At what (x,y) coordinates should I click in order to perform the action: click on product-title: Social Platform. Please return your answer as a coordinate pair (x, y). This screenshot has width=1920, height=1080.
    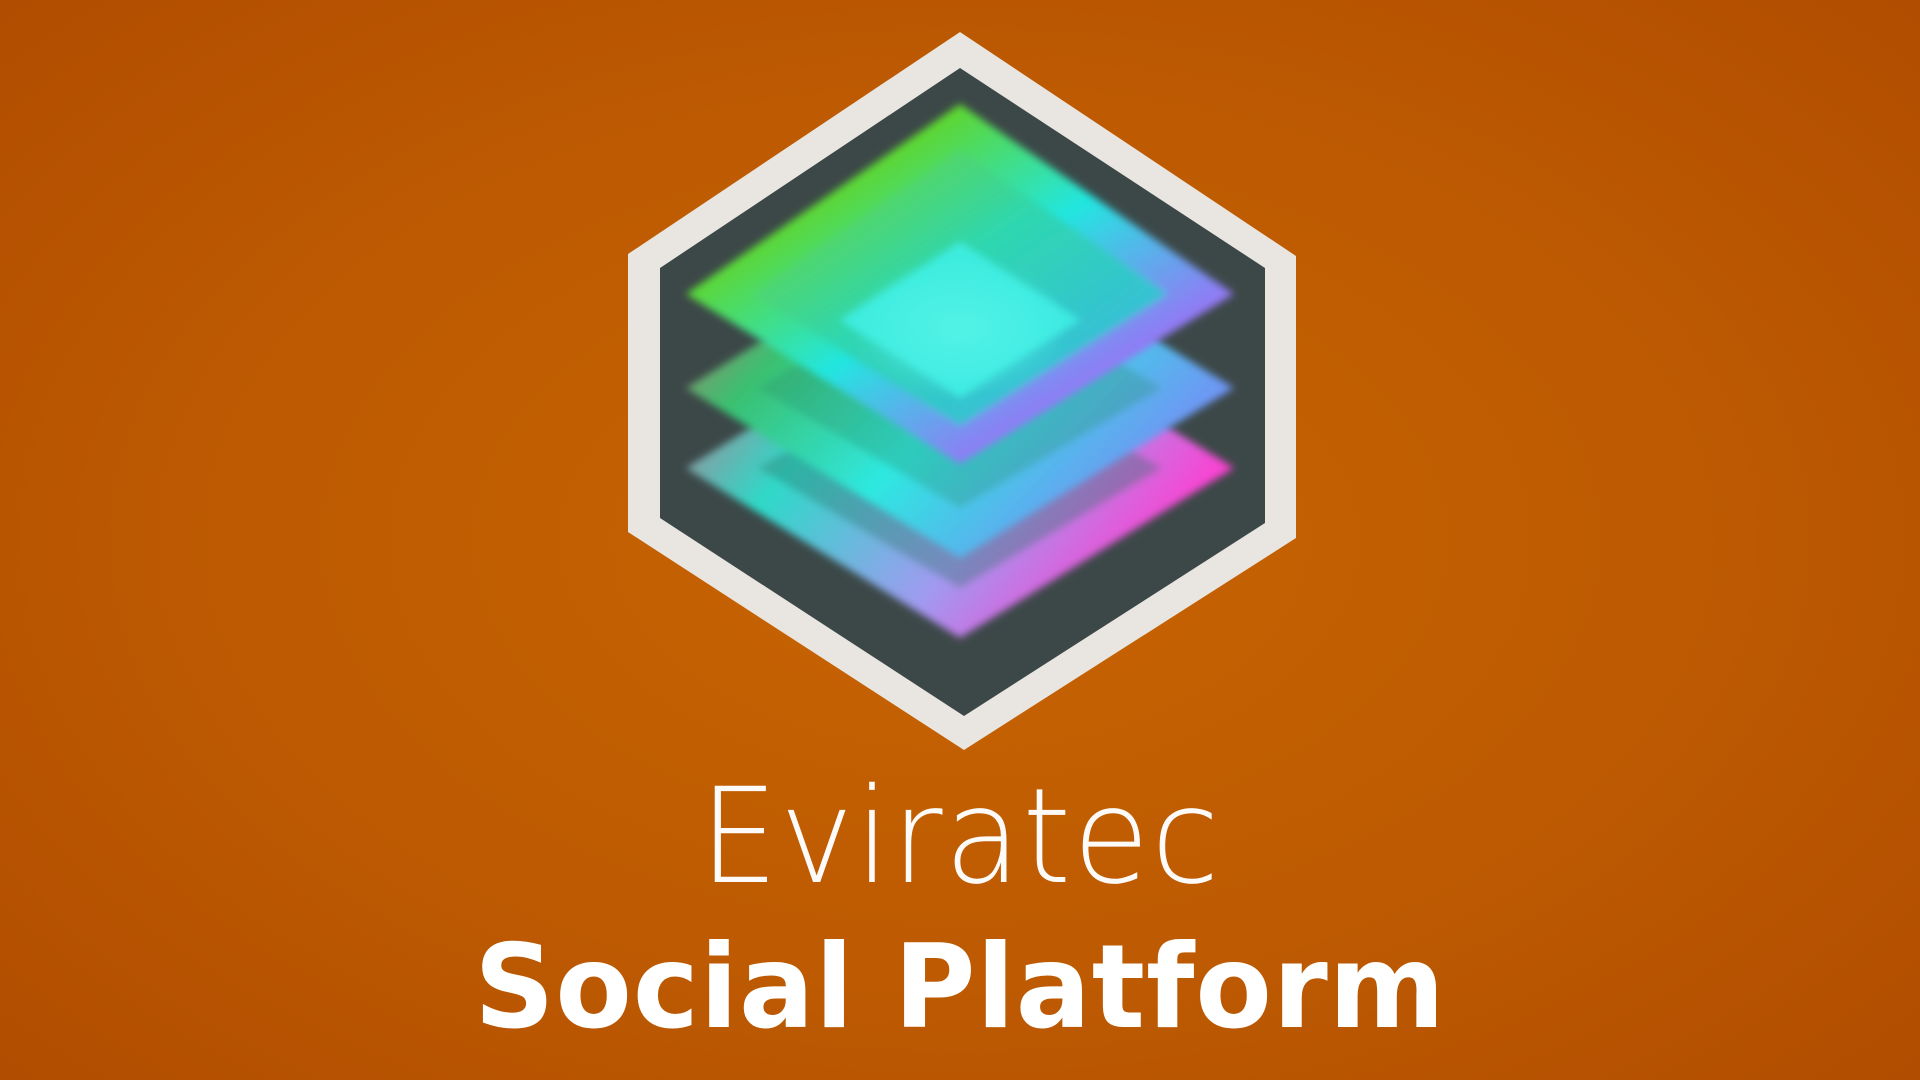
    Looking at the image, I should click on (960, 988).